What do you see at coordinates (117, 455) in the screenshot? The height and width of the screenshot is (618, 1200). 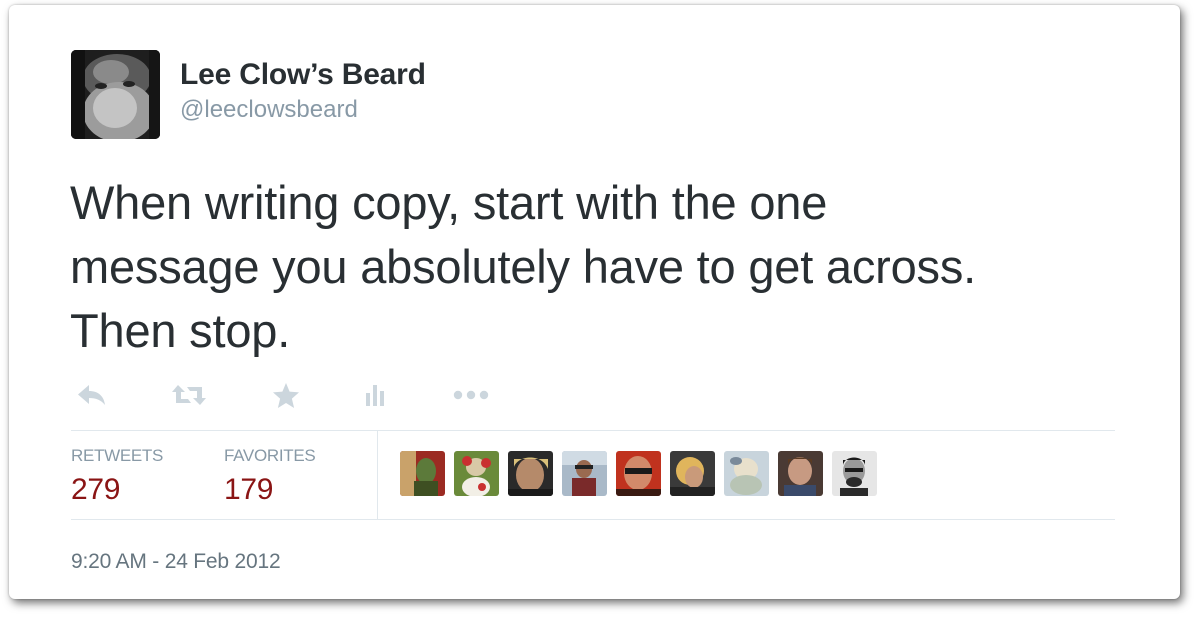 I see `retweets-label: RETWEETS` at bounding box center [117, 455].